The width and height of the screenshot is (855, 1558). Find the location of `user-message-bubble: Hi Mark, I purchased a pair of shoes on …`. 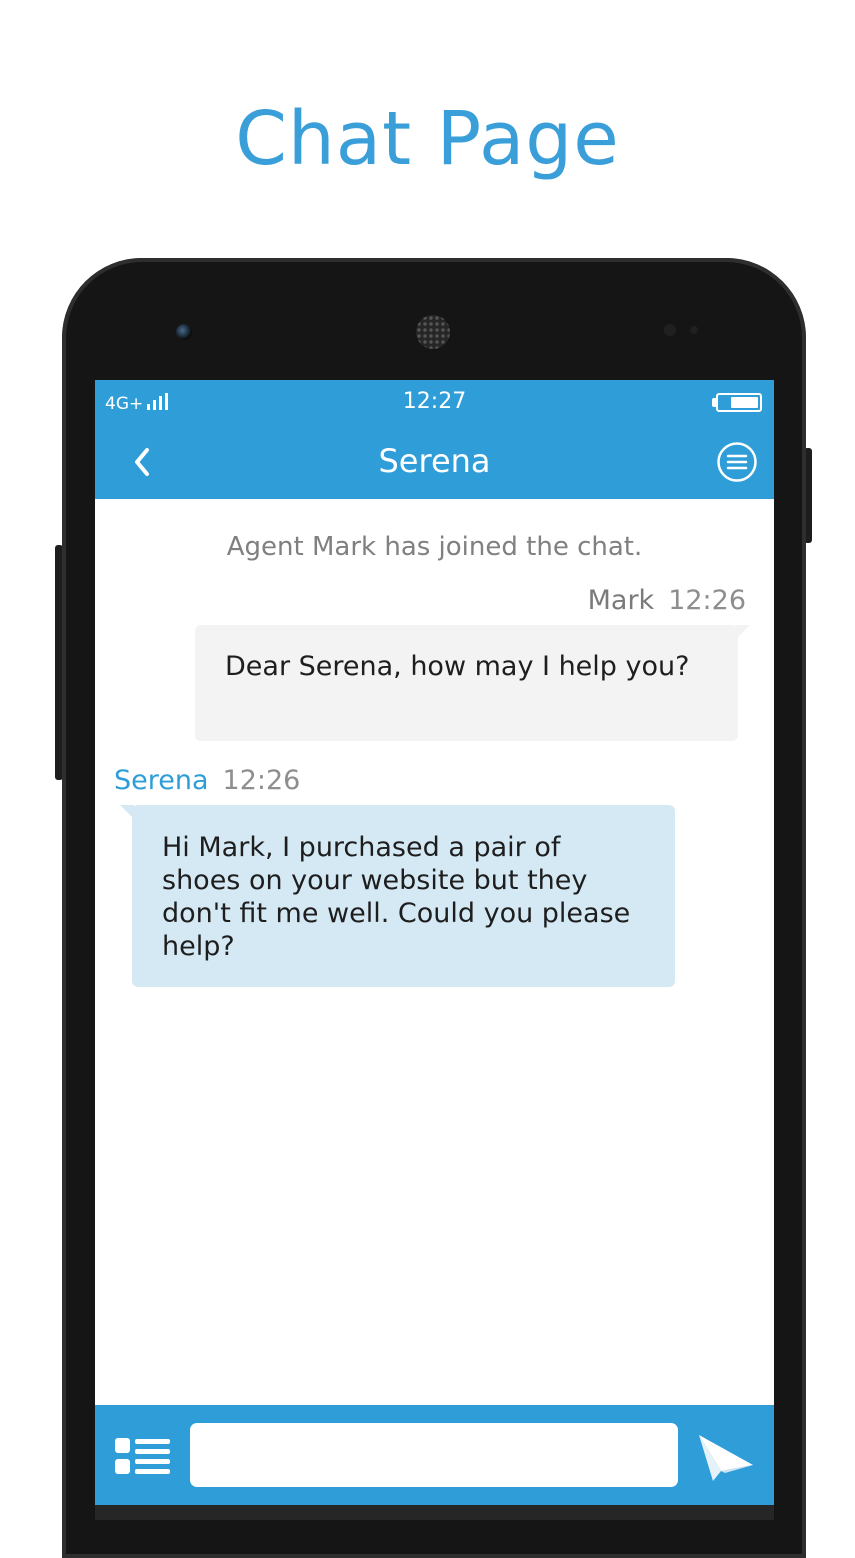

user-message-bubble: Hi Mark, I purchased a pair of shoes on … is located at coordinates (397, 896).